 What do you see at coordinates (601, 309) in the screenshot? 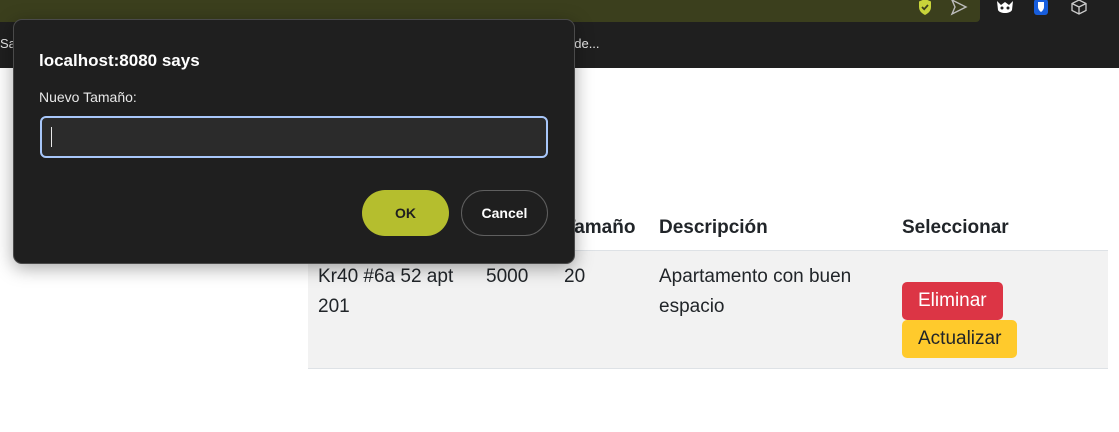
I see `size-cell: 20` at bounding box center [601, 309].